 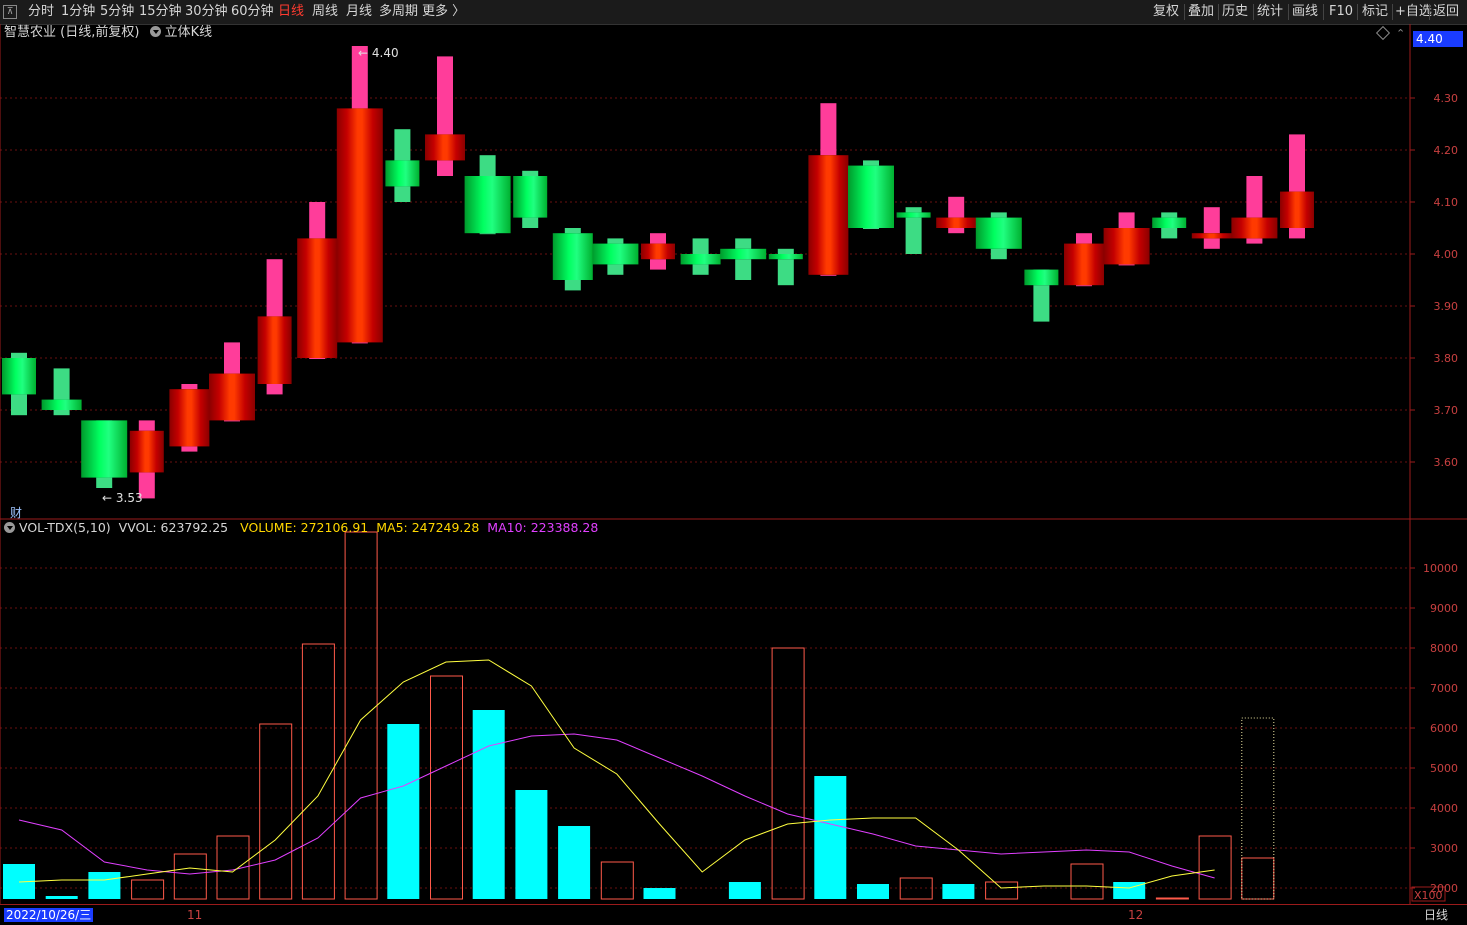 I want to click on date-month-12: 12, so click(x=1136, y=915).